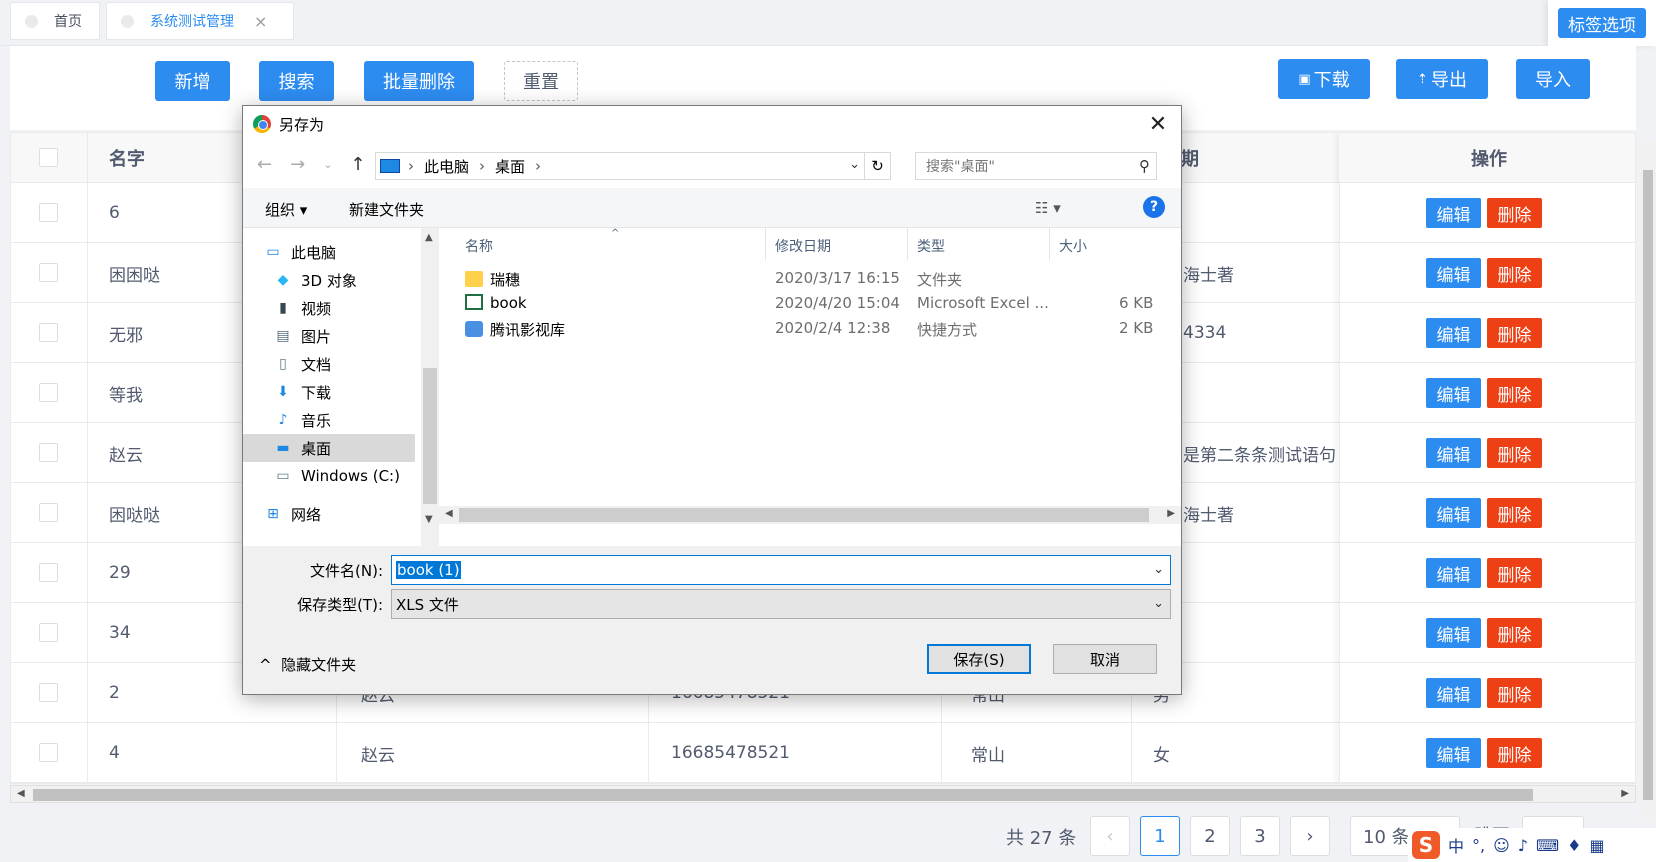 The image size is (1656, 862). Describe the element at coordinates (357, 164) in the screenshot. I see `up-arrow-icon: ↑` at that location.